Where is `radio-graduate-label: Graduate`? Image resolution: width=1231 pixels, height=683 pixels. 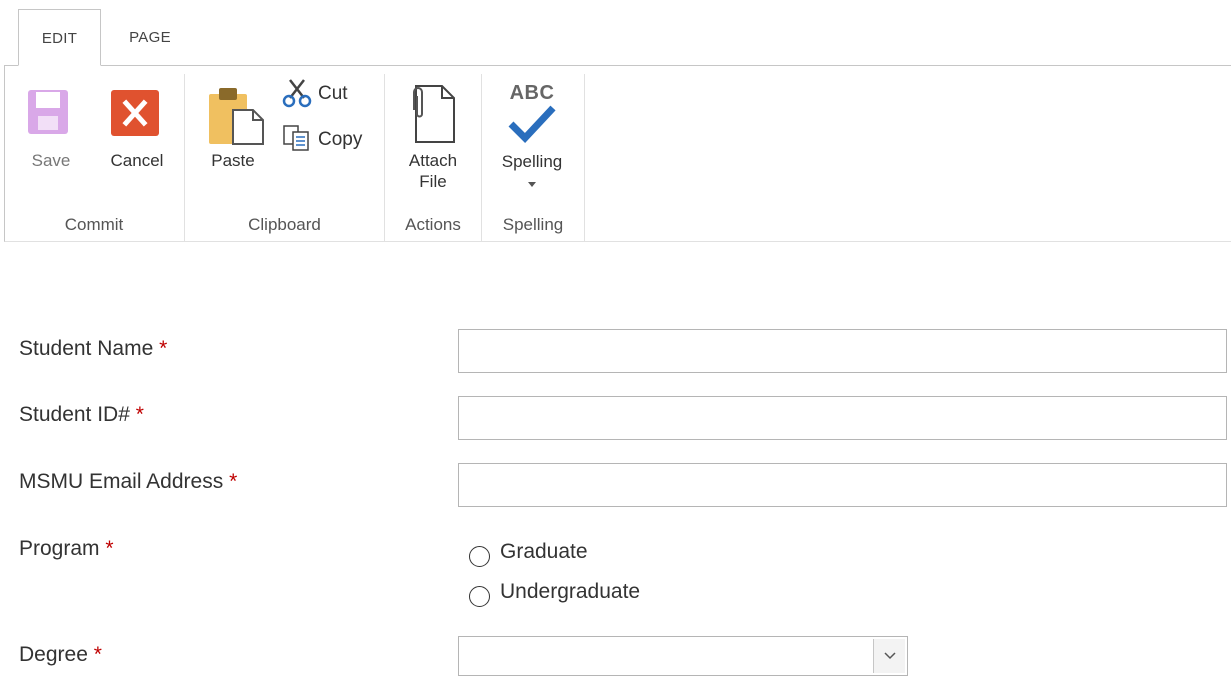 radio-graduate-label: Graduate is located at coordinates (544, 551).